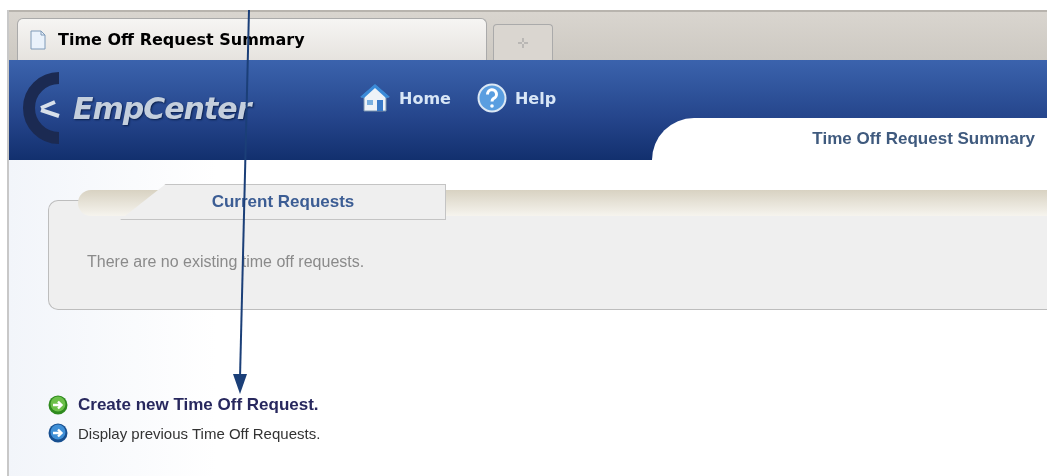  What do you see at coordinates (547, 433) in the screenshot?
I see `action-link: Display previous Time Off Requests.` at bounding box center [547, 433].